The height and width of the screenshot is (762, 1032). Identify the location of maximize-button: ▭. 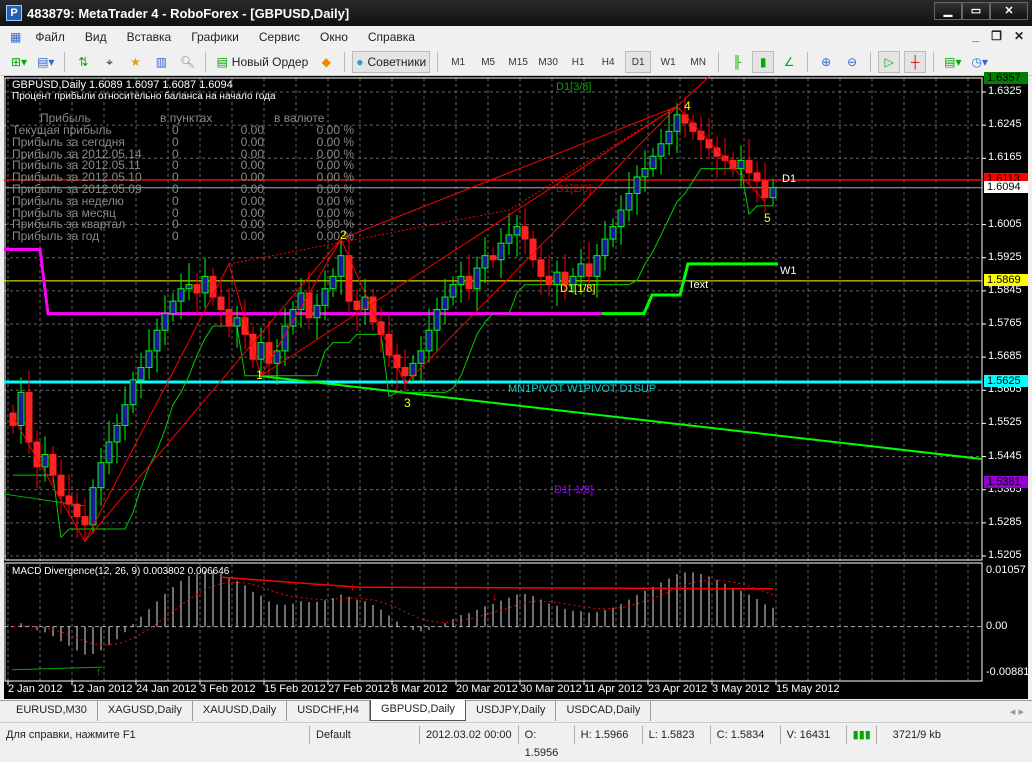
(976, 11).